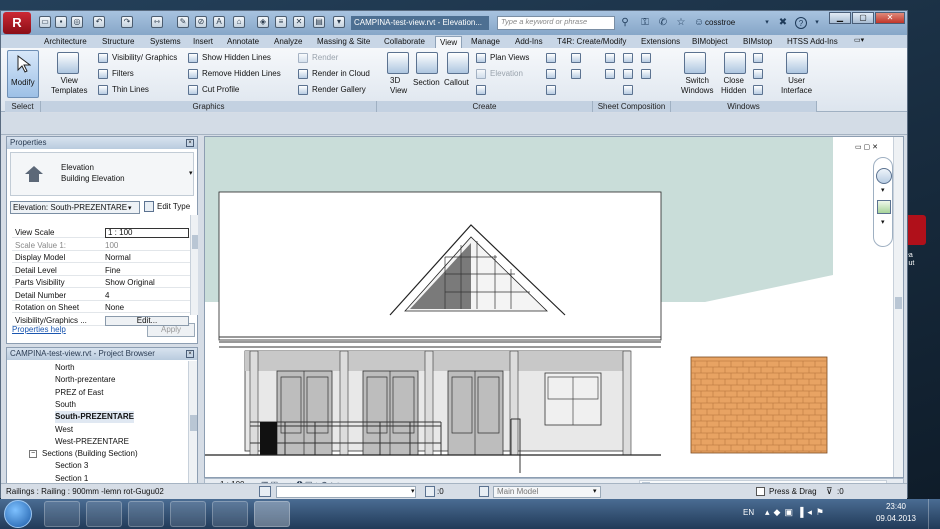  I want to click on view-window-controls: ▭ ▢ ✕, so click(866, 147).